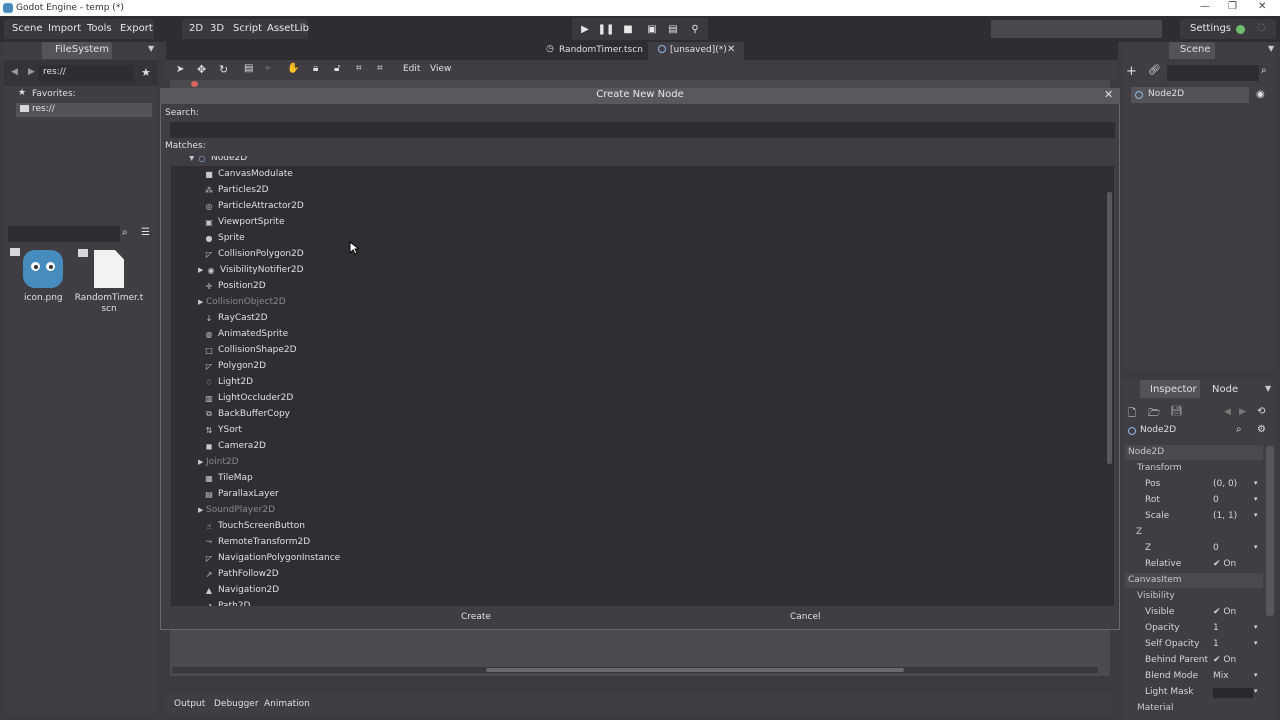 The height and width of the screenshot is (720, 1280). What do you see at coordinates (1210, 28) in the screenshot?
I see `settings-menu: Settings` at bounding box center [1210, 28].